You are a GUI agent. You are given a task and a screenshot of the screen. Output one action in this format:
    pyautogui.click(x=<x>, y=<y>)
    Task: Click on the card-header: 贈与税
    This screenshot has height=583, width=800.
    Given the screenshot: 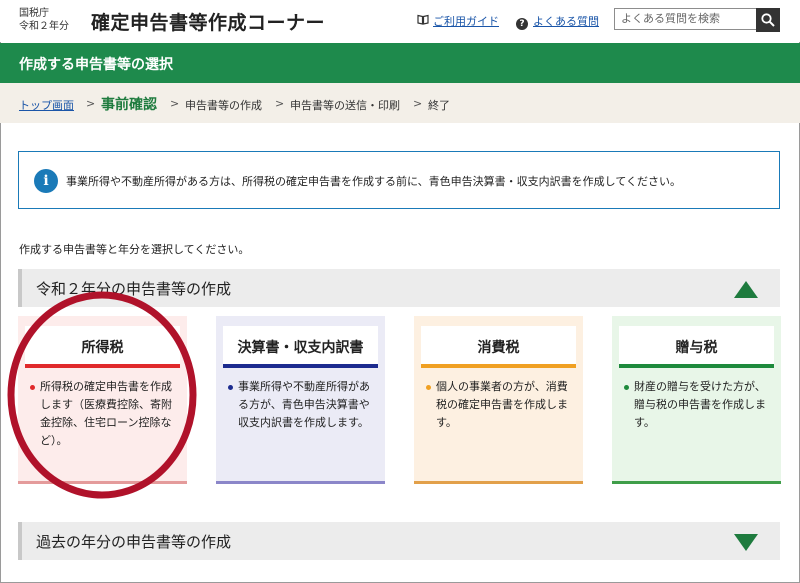 What is the action you would take?
    pyautogui.click(x=696, y=345)
    